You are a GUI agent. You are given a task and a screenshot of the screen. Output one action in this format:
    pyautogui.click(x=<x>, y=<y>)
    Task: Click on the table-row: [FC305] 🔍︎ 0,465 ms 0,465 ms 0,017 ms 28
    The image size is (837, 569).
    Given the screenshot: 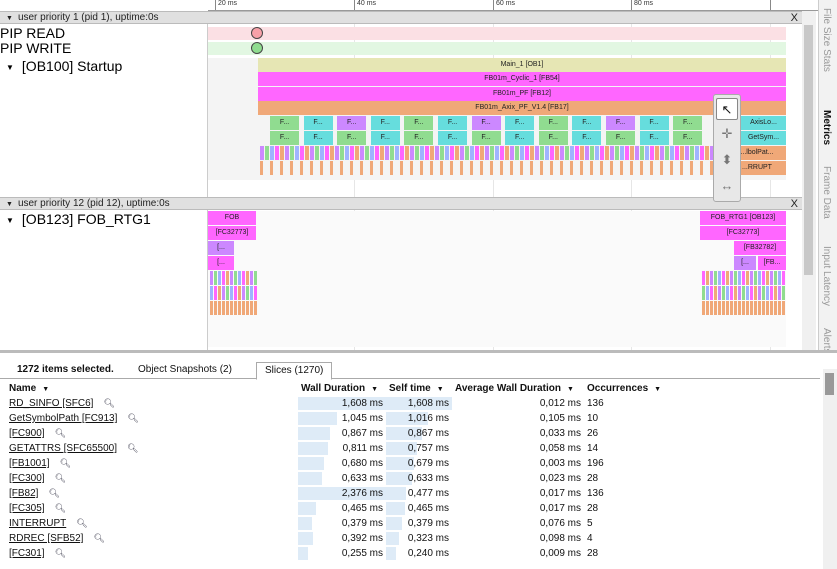 What is the action you would take?
    pyautogui.click(x=338, y=508)
    